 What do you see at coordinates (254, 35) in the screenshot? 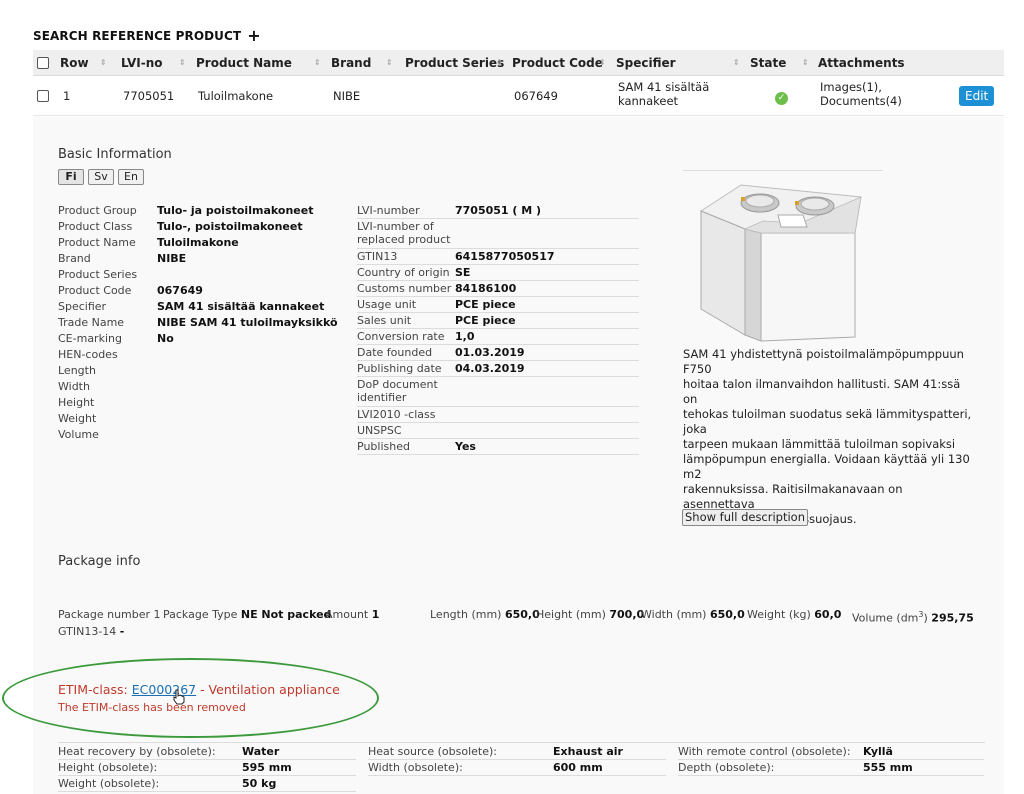
I see `add-icon: +` at bounding box center [254, 35].